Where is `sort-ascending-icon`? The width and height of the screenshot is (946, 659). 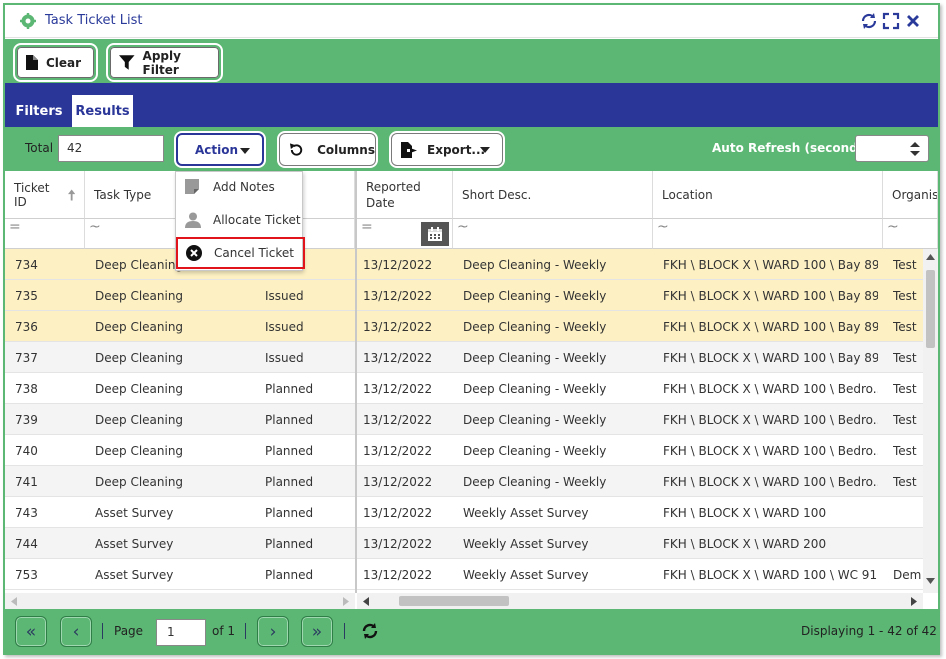
sort-ascending-icon is located at coordinates (71, 194).